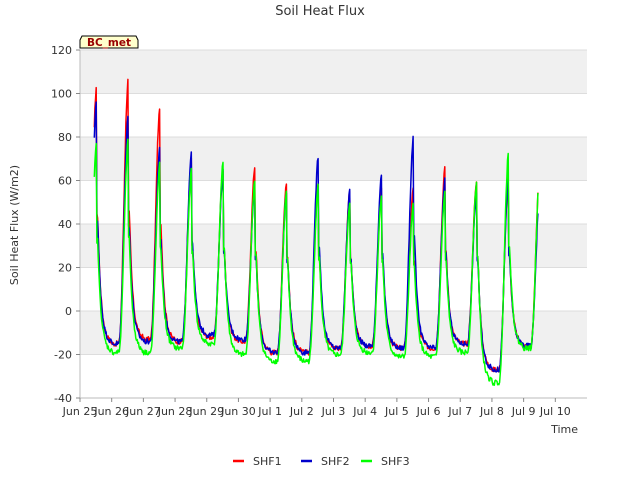  I want to click on y-tick-label: 40, so click(65, 224).